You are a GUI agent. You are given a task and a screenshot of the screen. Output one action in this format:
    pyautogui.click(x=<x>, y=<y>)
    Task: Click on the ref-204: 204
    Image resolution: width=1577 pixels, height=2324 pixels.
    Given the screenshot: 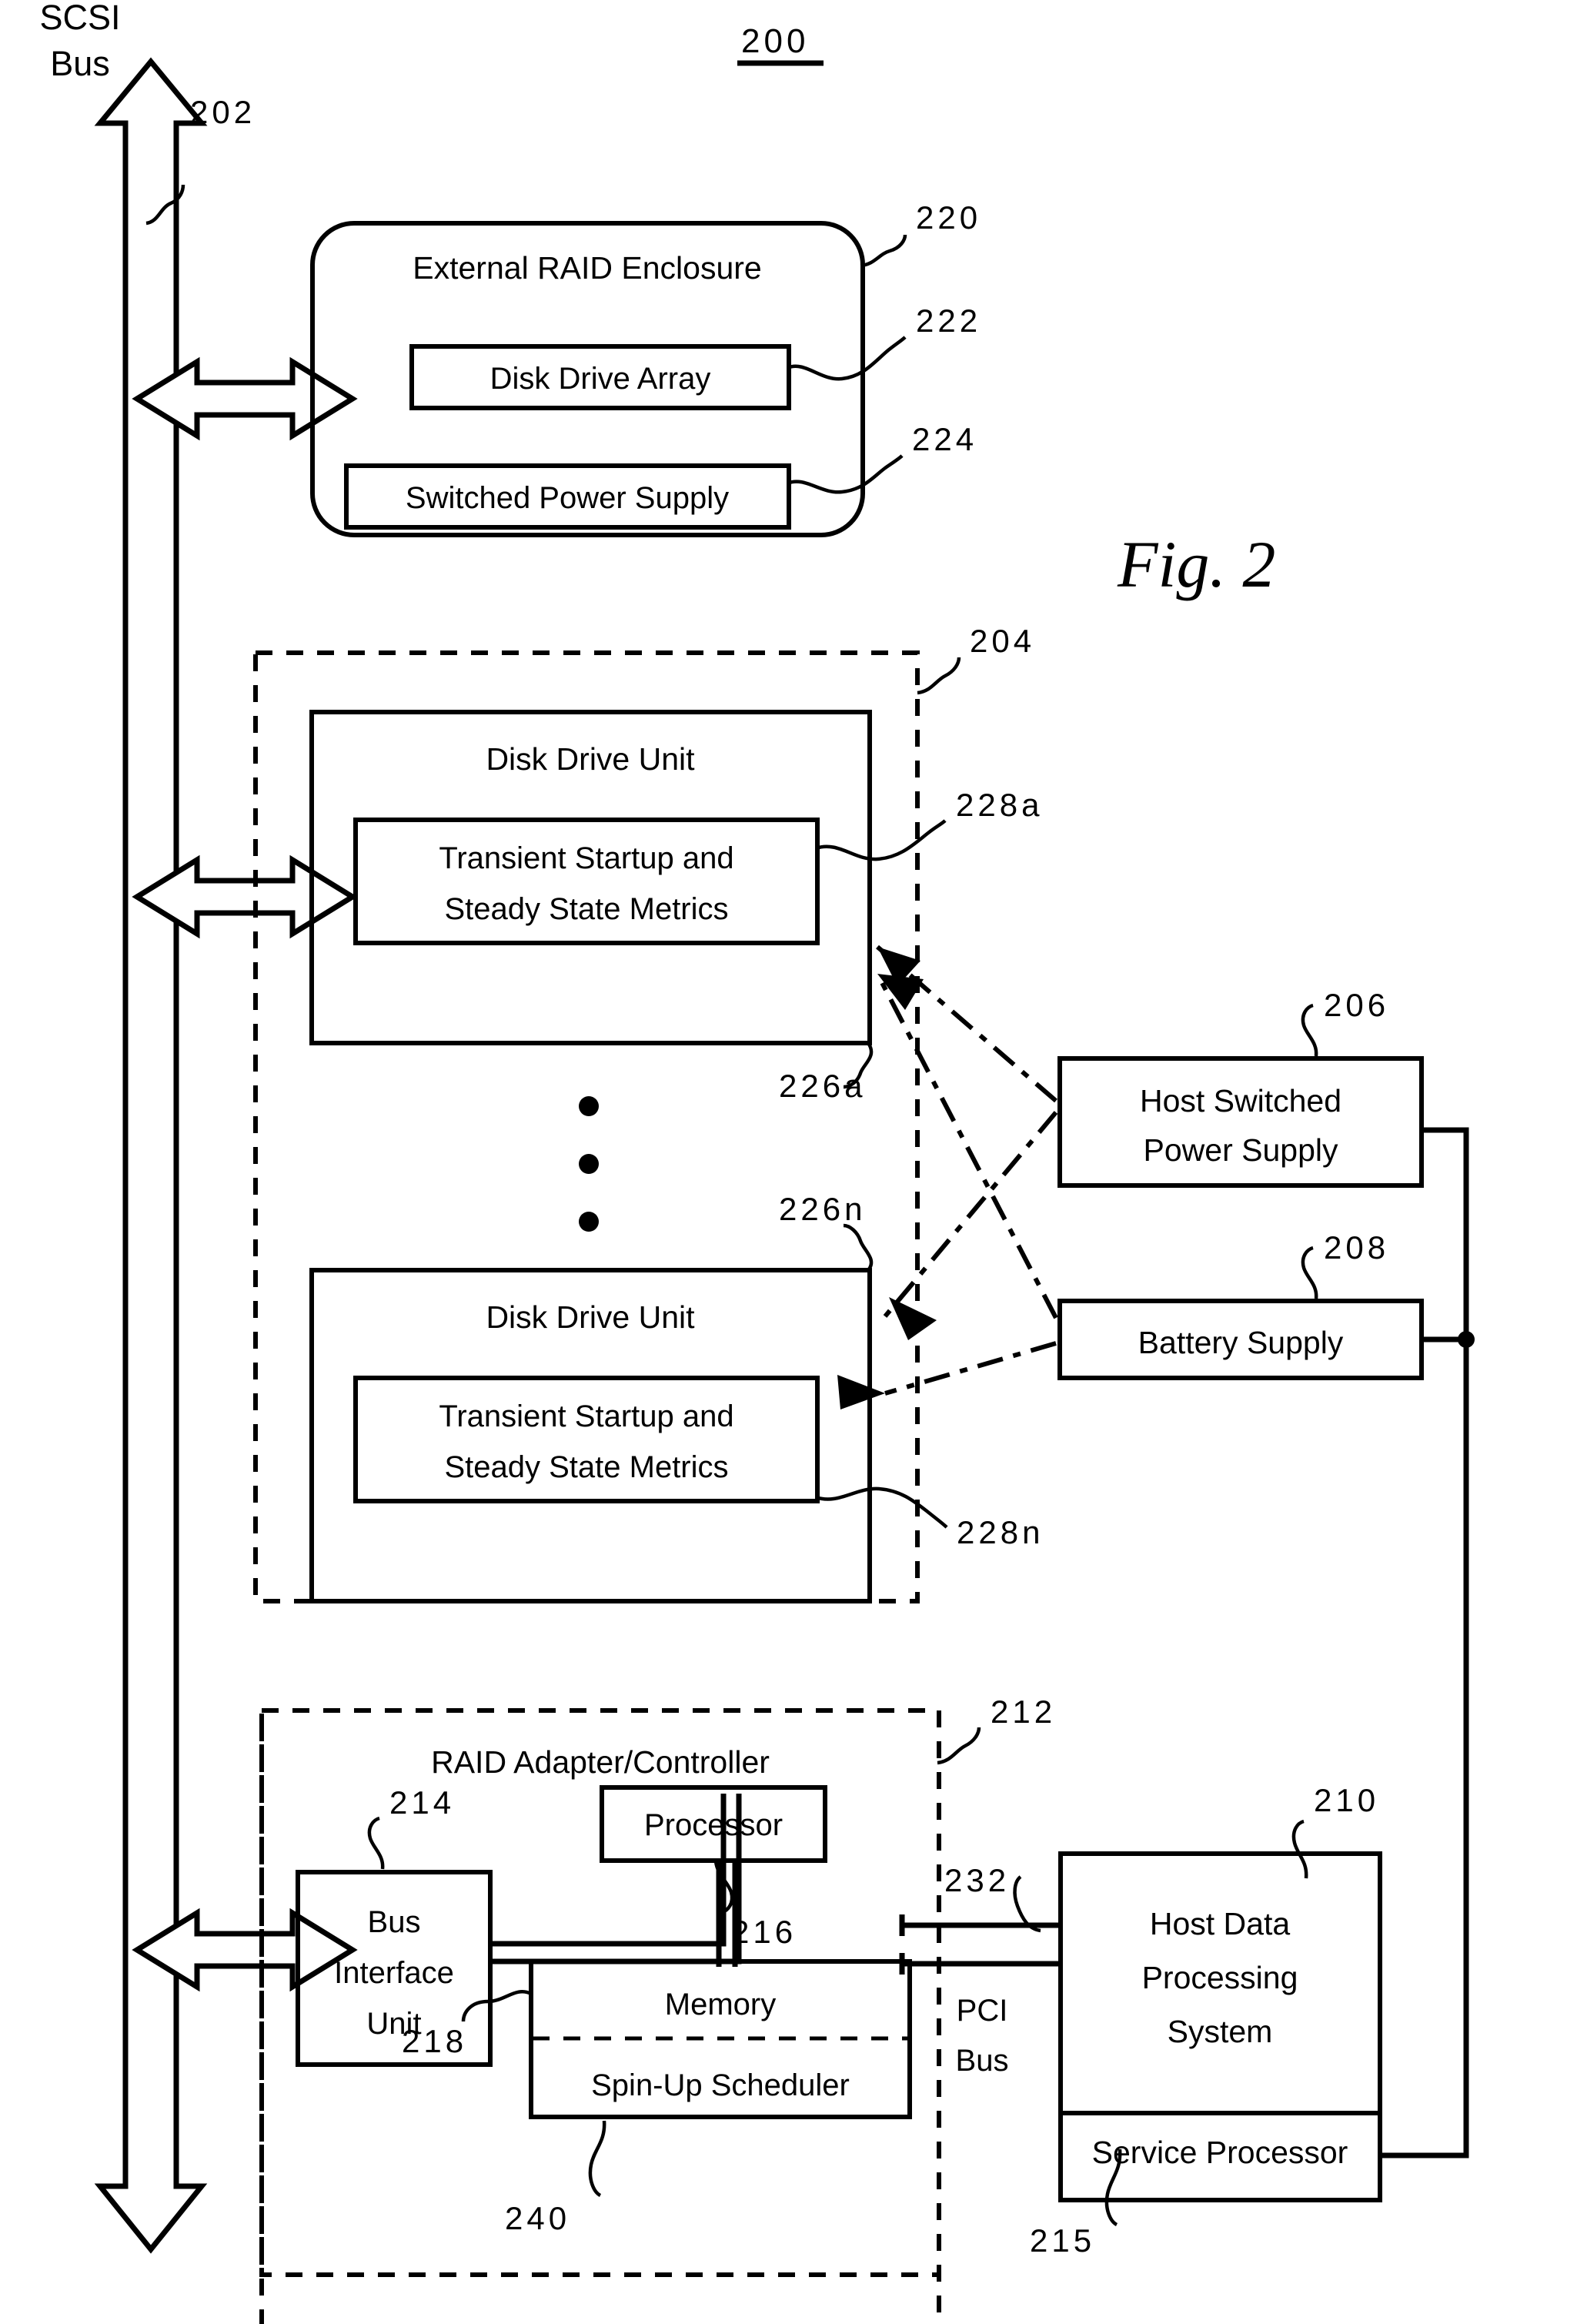 What is the action you would take?
    pyautogui.click(x=1002, y=641)
    